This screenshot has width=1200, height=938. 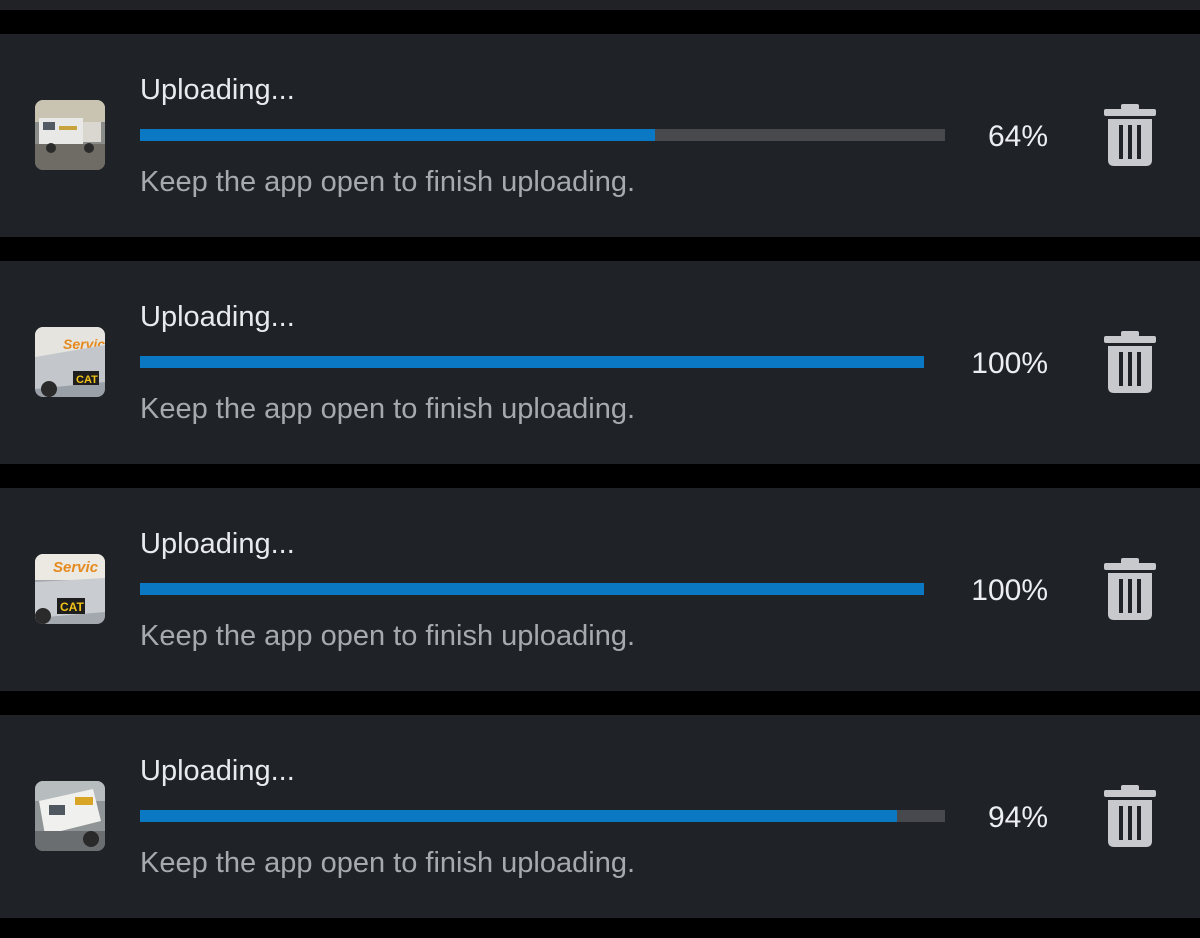 I want to click on upload-percent: 64%, so click(x=1017, y=136).